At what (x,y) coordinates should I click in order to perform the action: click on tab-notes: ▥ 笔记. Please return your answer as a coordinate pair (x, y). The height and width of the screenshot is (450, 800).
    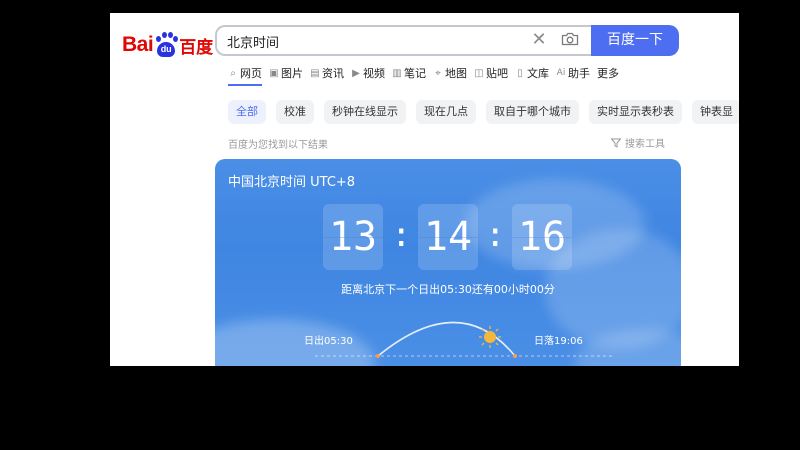
    Looking at the image, I should click on (409, 73).